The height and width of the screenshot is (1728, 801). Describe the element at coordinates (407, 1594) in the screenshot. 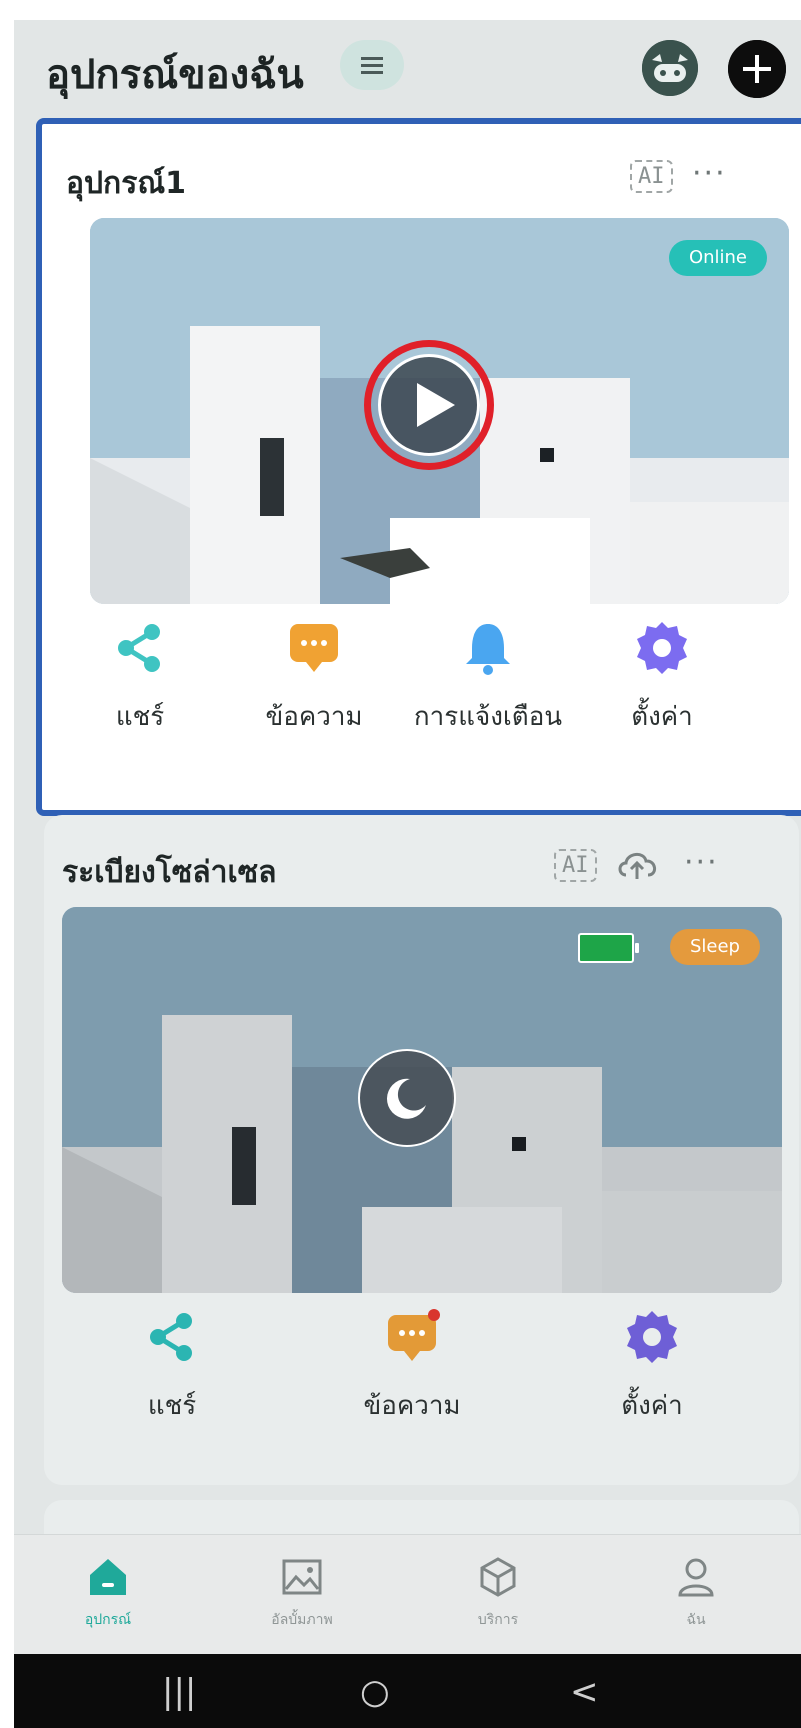

I see `bottom-tab-bar: อุปกรณ์ อัลบั้มภาพ บริการ ฉัน` at that location.